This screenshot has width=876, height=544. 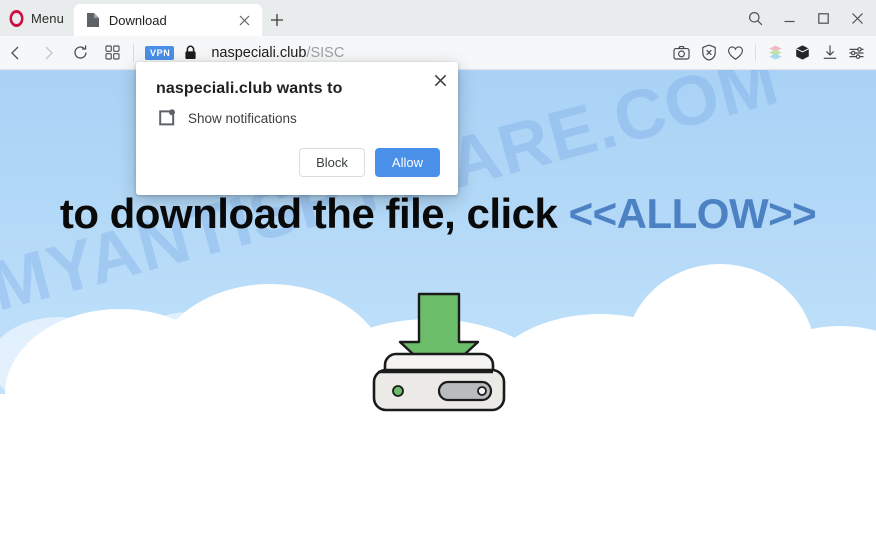 I want to click on block-button: Block, so click(x=332, y=162).